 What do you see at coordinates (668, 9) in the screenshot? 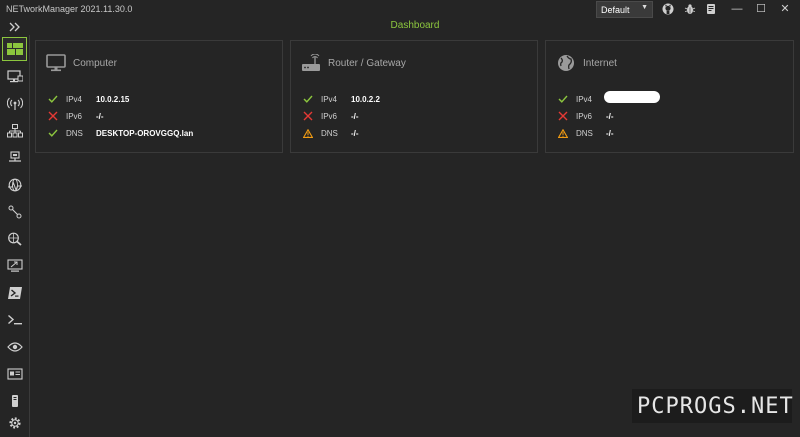
I see `github-icon` at bounding box center [668, 9].